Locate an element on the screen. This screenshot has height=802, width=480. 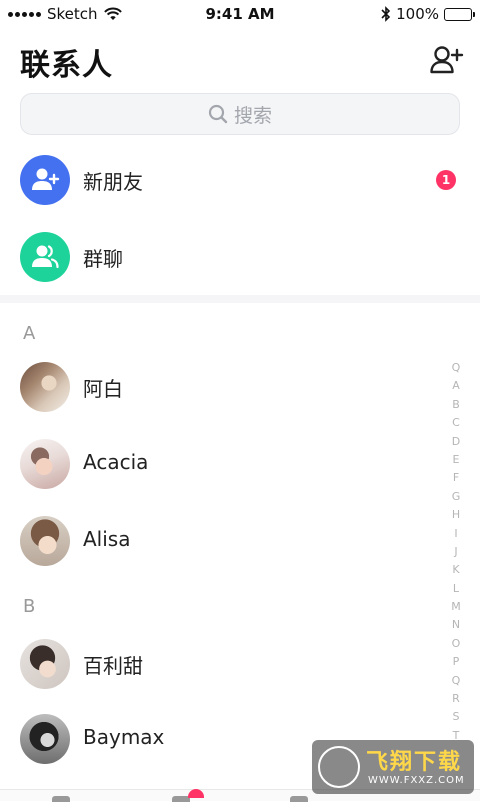
contact-item: Alisa is located at coordinates (220, 541).